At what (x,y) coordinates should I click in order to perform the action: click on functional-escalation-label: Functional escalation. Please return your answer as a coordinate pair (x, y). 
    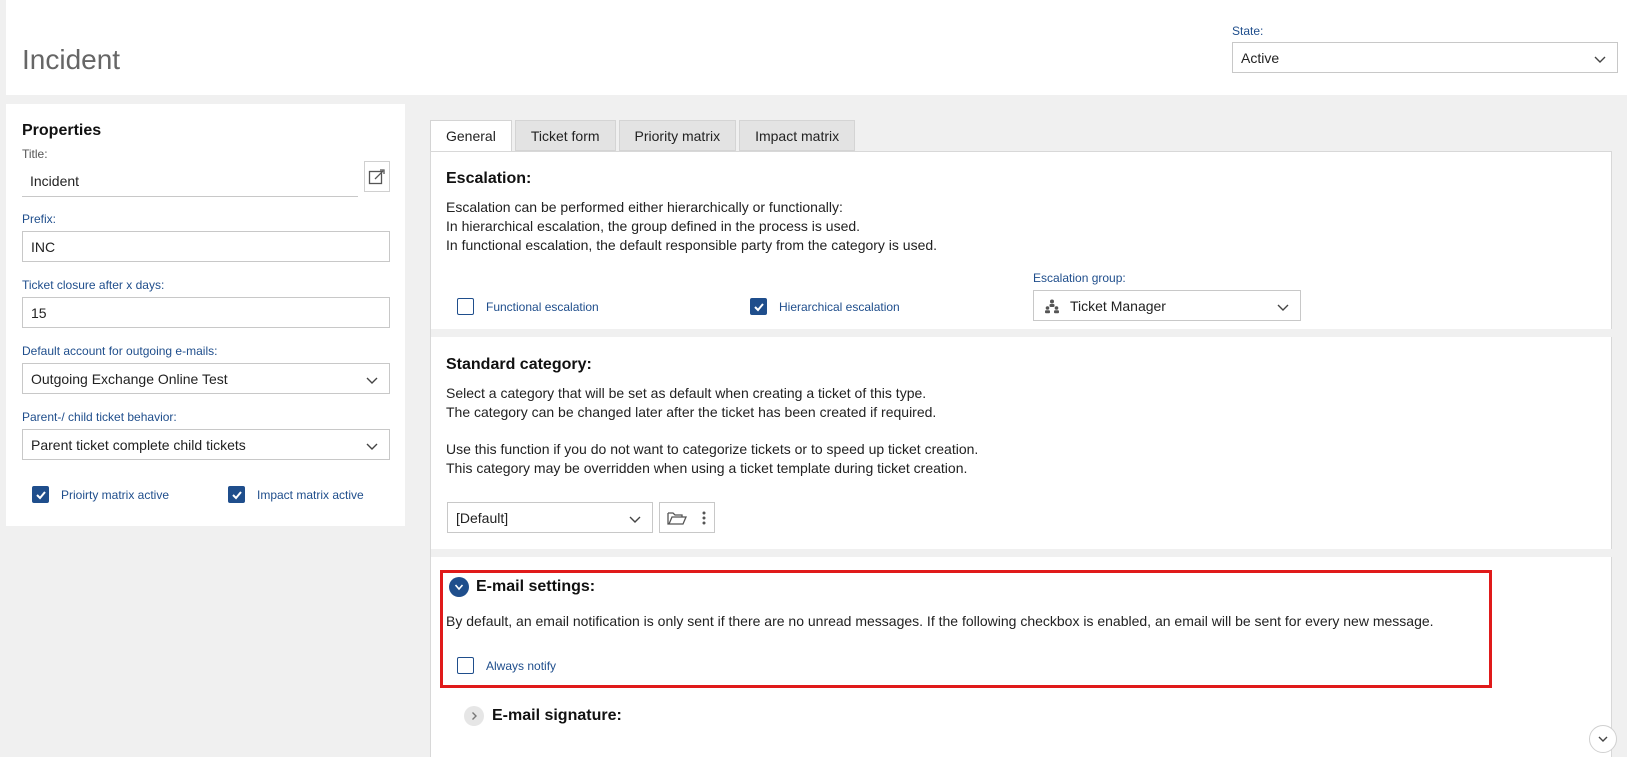
    Looking at the image, I should click on (542, 306).